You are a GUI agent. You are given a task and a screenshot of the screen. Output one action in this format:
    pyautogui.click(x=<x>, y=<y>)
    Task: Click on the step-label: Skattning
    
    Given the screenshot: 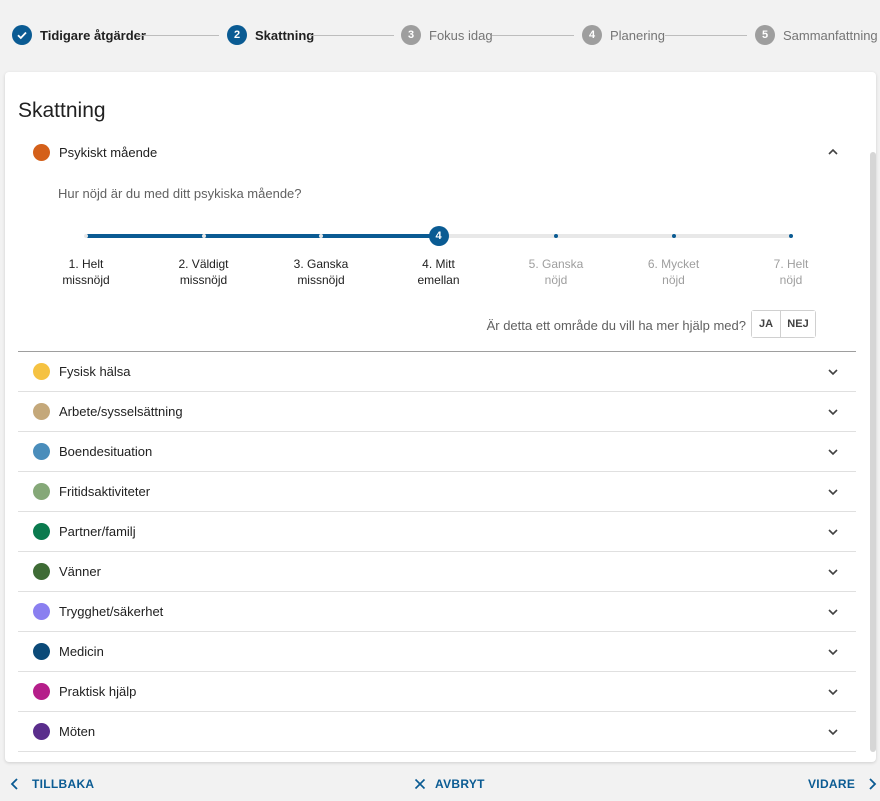 What is the action you would take?
    pyautogui.click(x=285, y=35)
    